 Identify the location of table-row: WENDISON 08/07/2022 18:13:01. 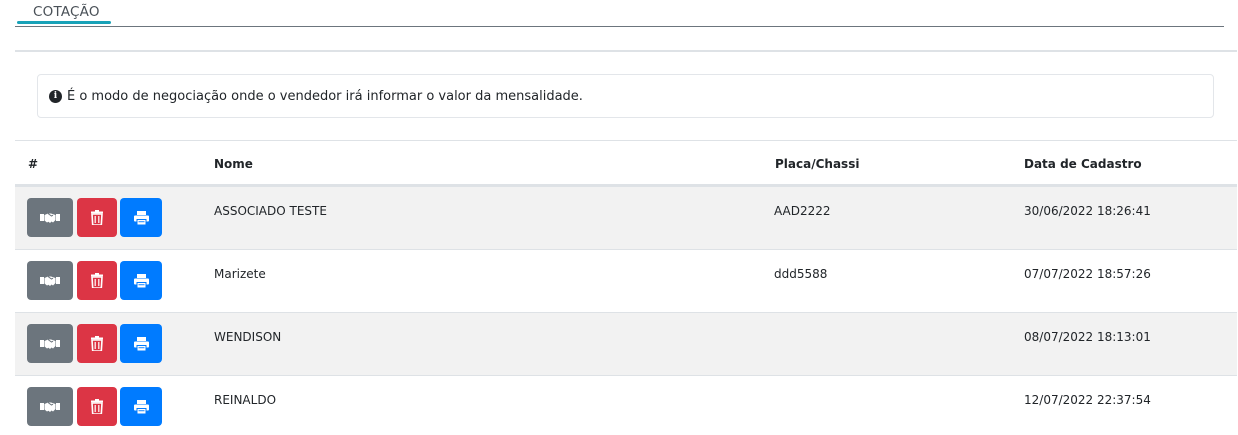
(626, 343).